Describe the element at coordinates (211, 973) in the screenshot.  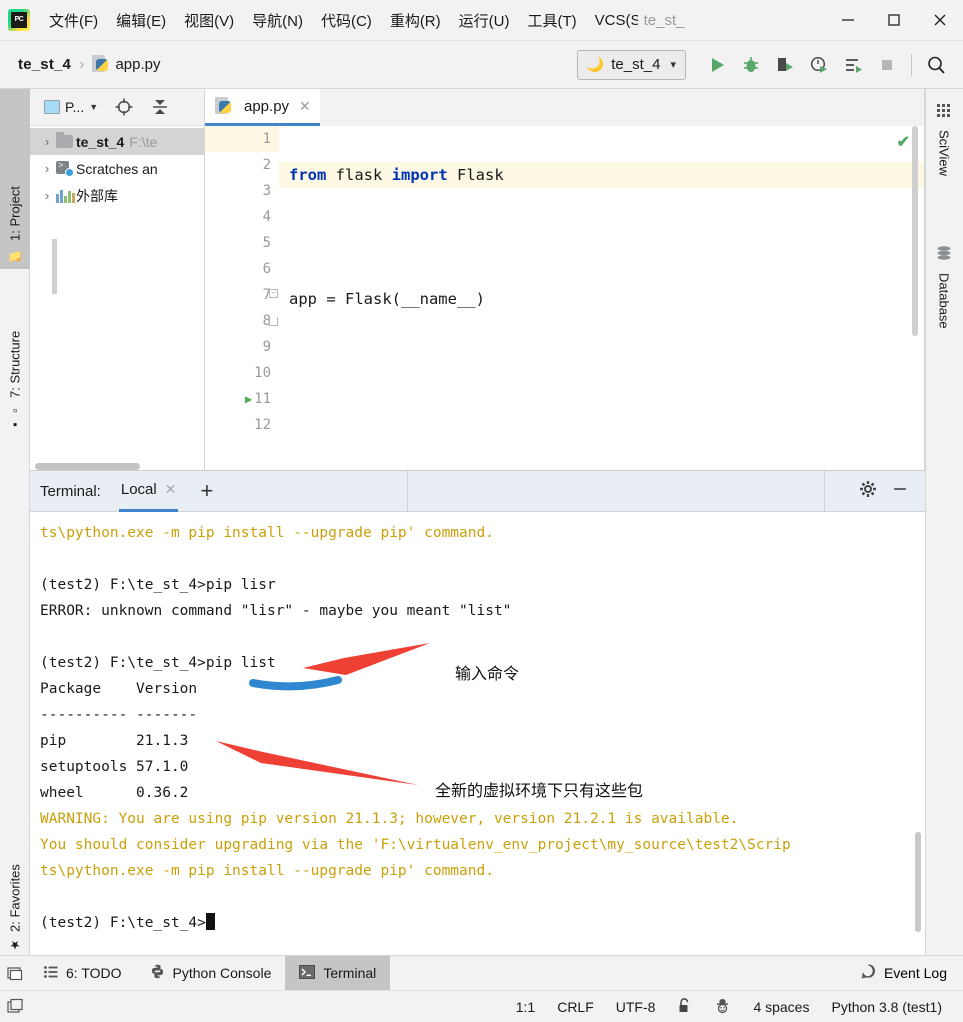
I see `bottom-tab-python-console: Python Console` at that location.